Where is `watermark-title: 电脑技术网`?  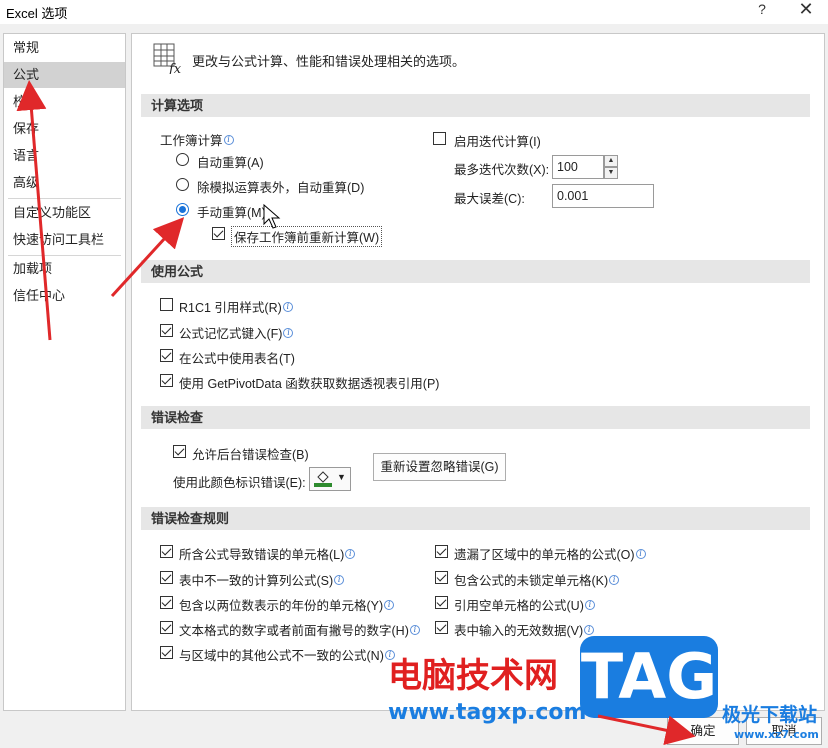
watermark-title: 电脑技术网 is located at coordinates (473, 676).